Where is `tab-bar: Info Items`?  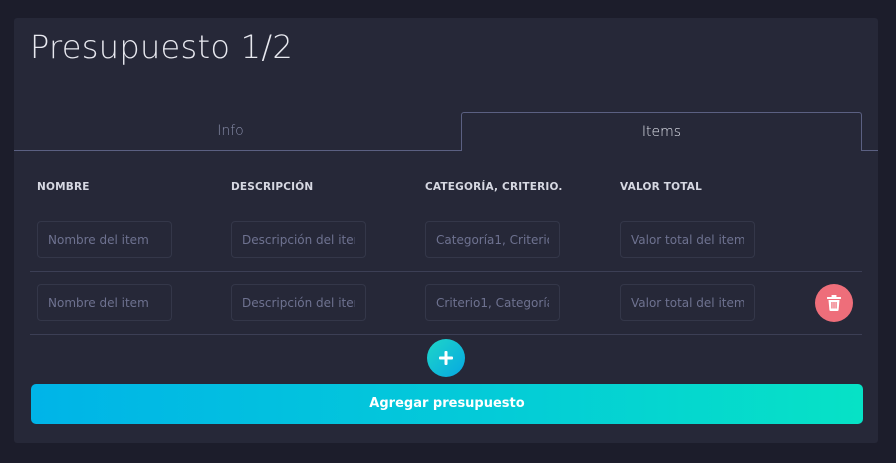 tab-bar: Info Items is located at coordinates (446, 131).